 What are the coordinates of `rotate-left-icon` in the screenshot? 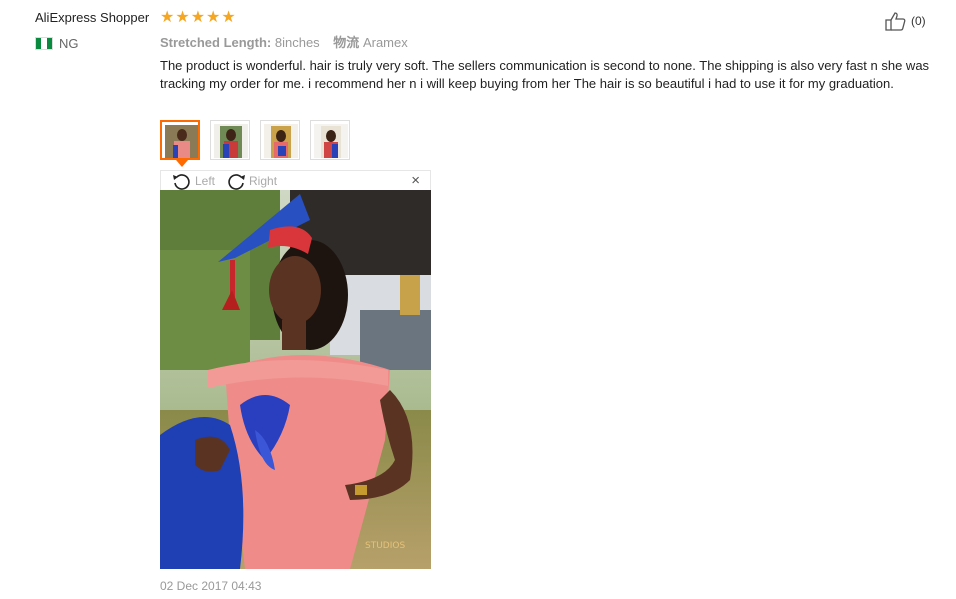 It's located at (181, 181).